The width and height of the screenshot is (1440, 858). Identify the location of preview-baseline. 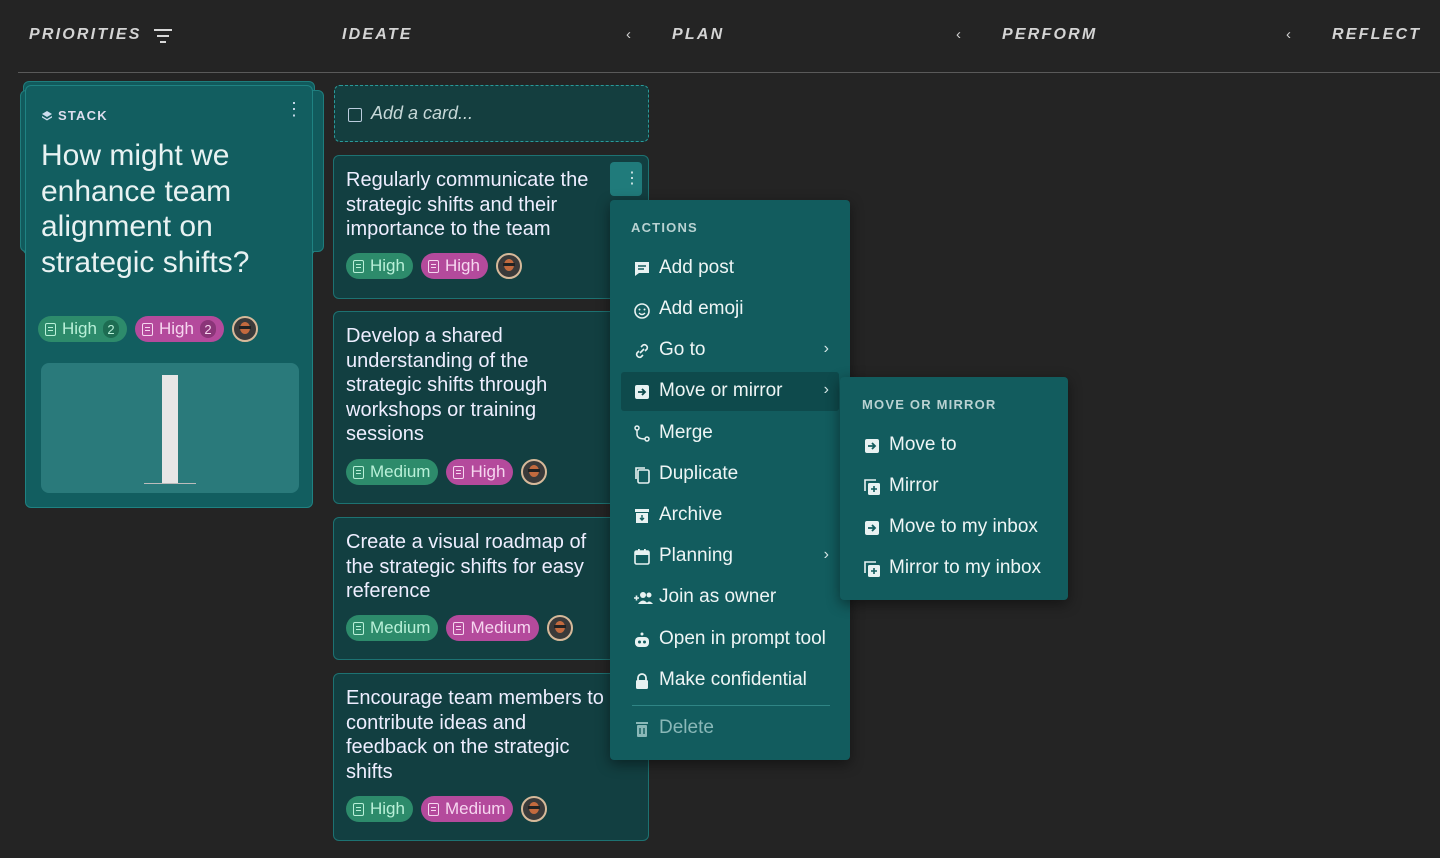
(170, 483).